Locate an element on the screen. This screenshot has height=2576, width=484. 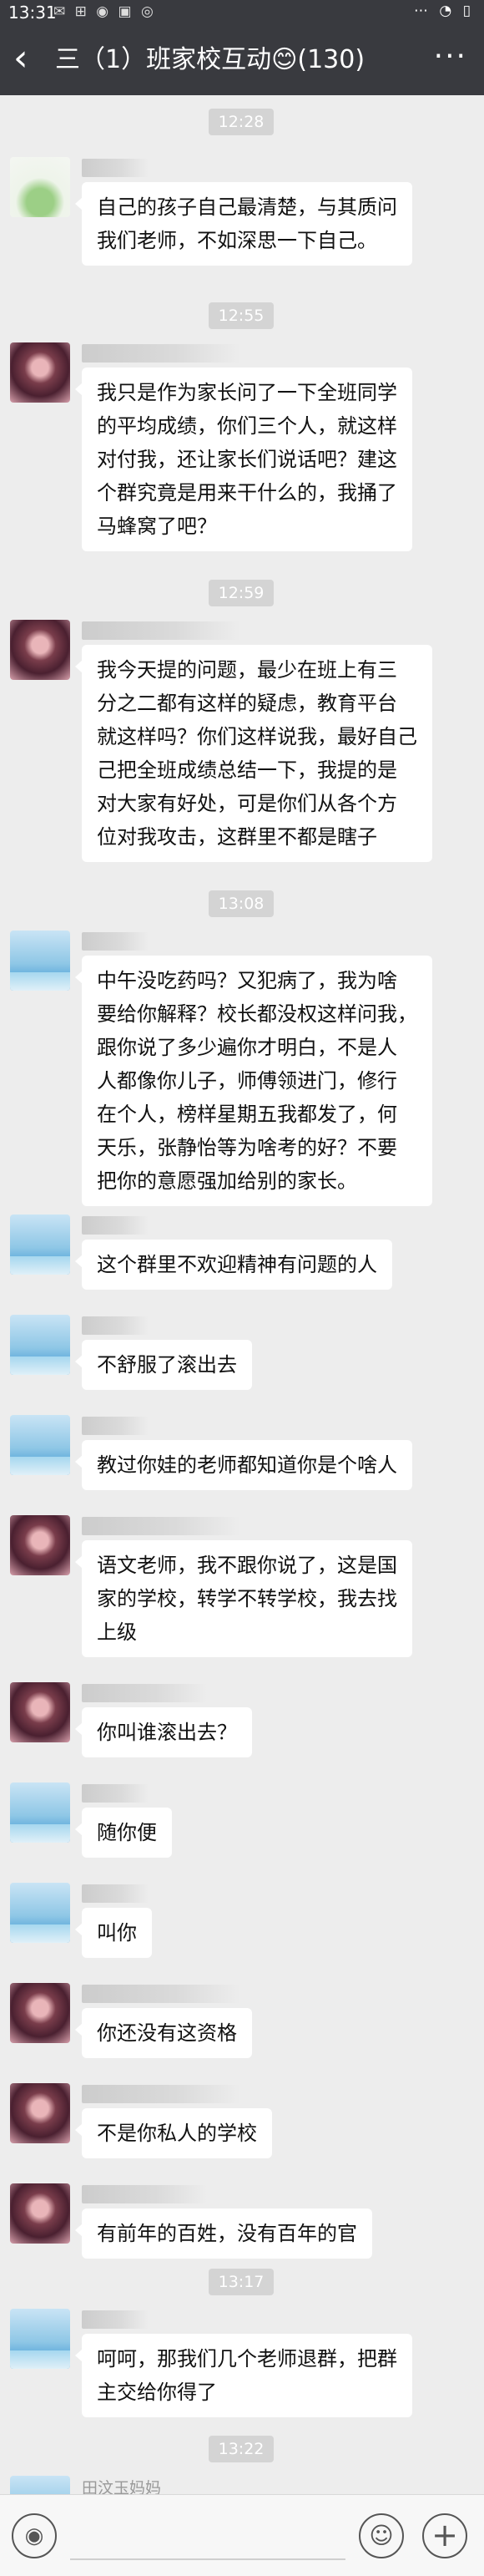
notification-icons: ✉ ⊞ ◉ ▣ ◎ is located at coordinates (104, 11).